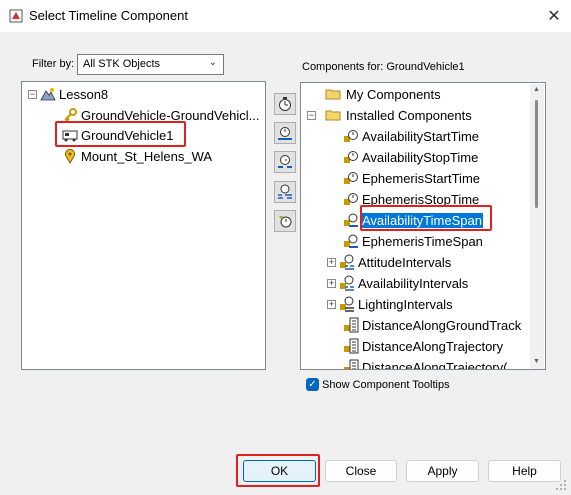 This screenshot has height=495, width=571. What do you see at coordinates (554, 16) in the screenshot?
I see `close-window-button: ✕` at bounding box center [554, 16].